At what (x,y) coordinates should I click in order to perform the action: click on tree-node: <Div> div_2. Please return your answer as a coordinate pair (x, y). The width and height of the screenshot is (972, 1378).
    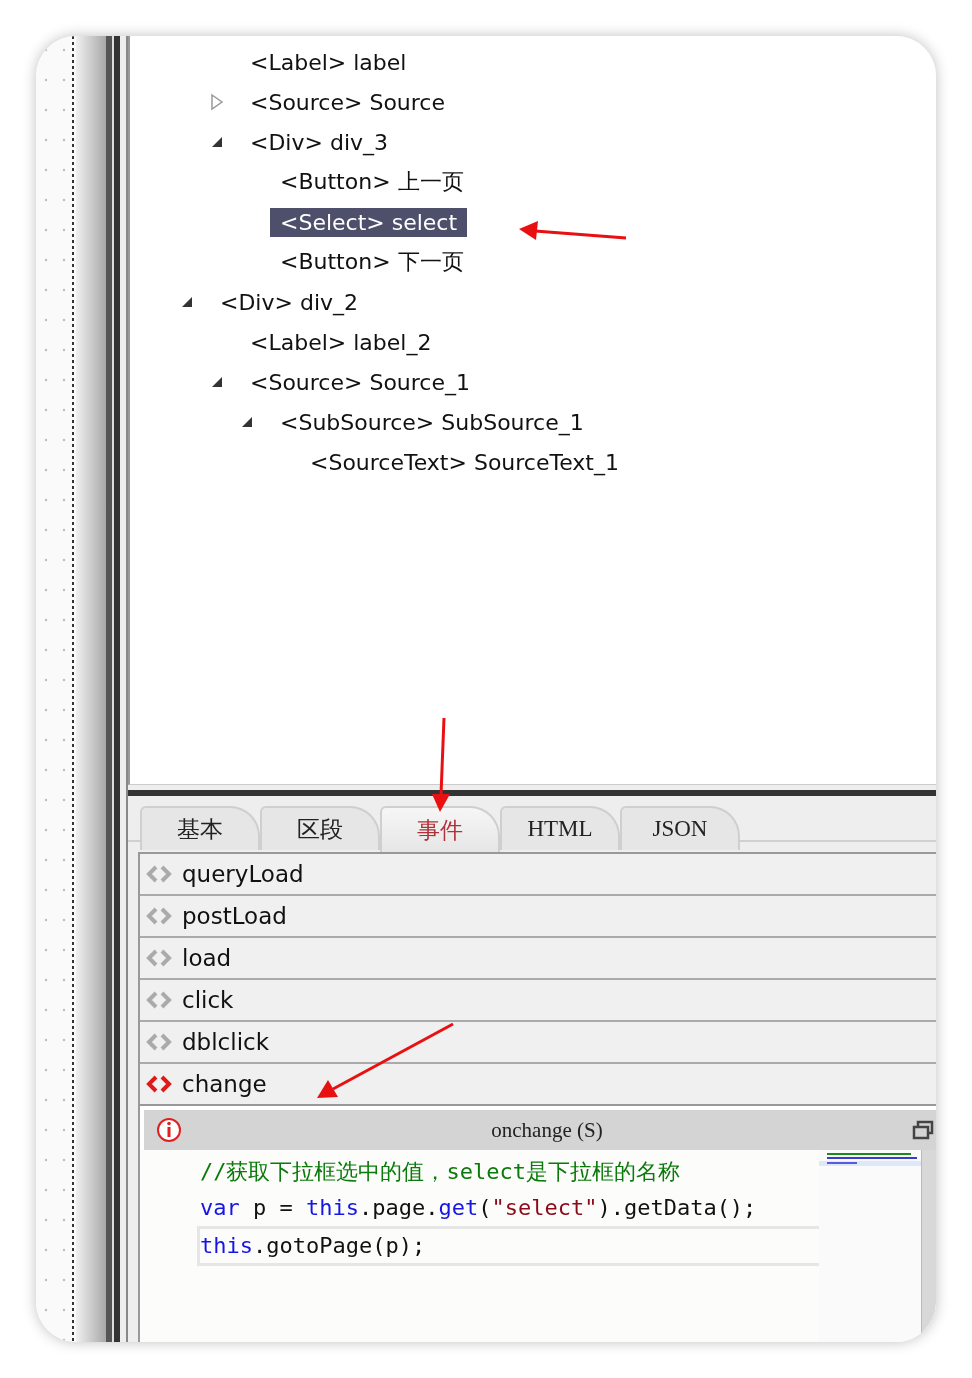
    Looking at the image, I should click on (289, 302).